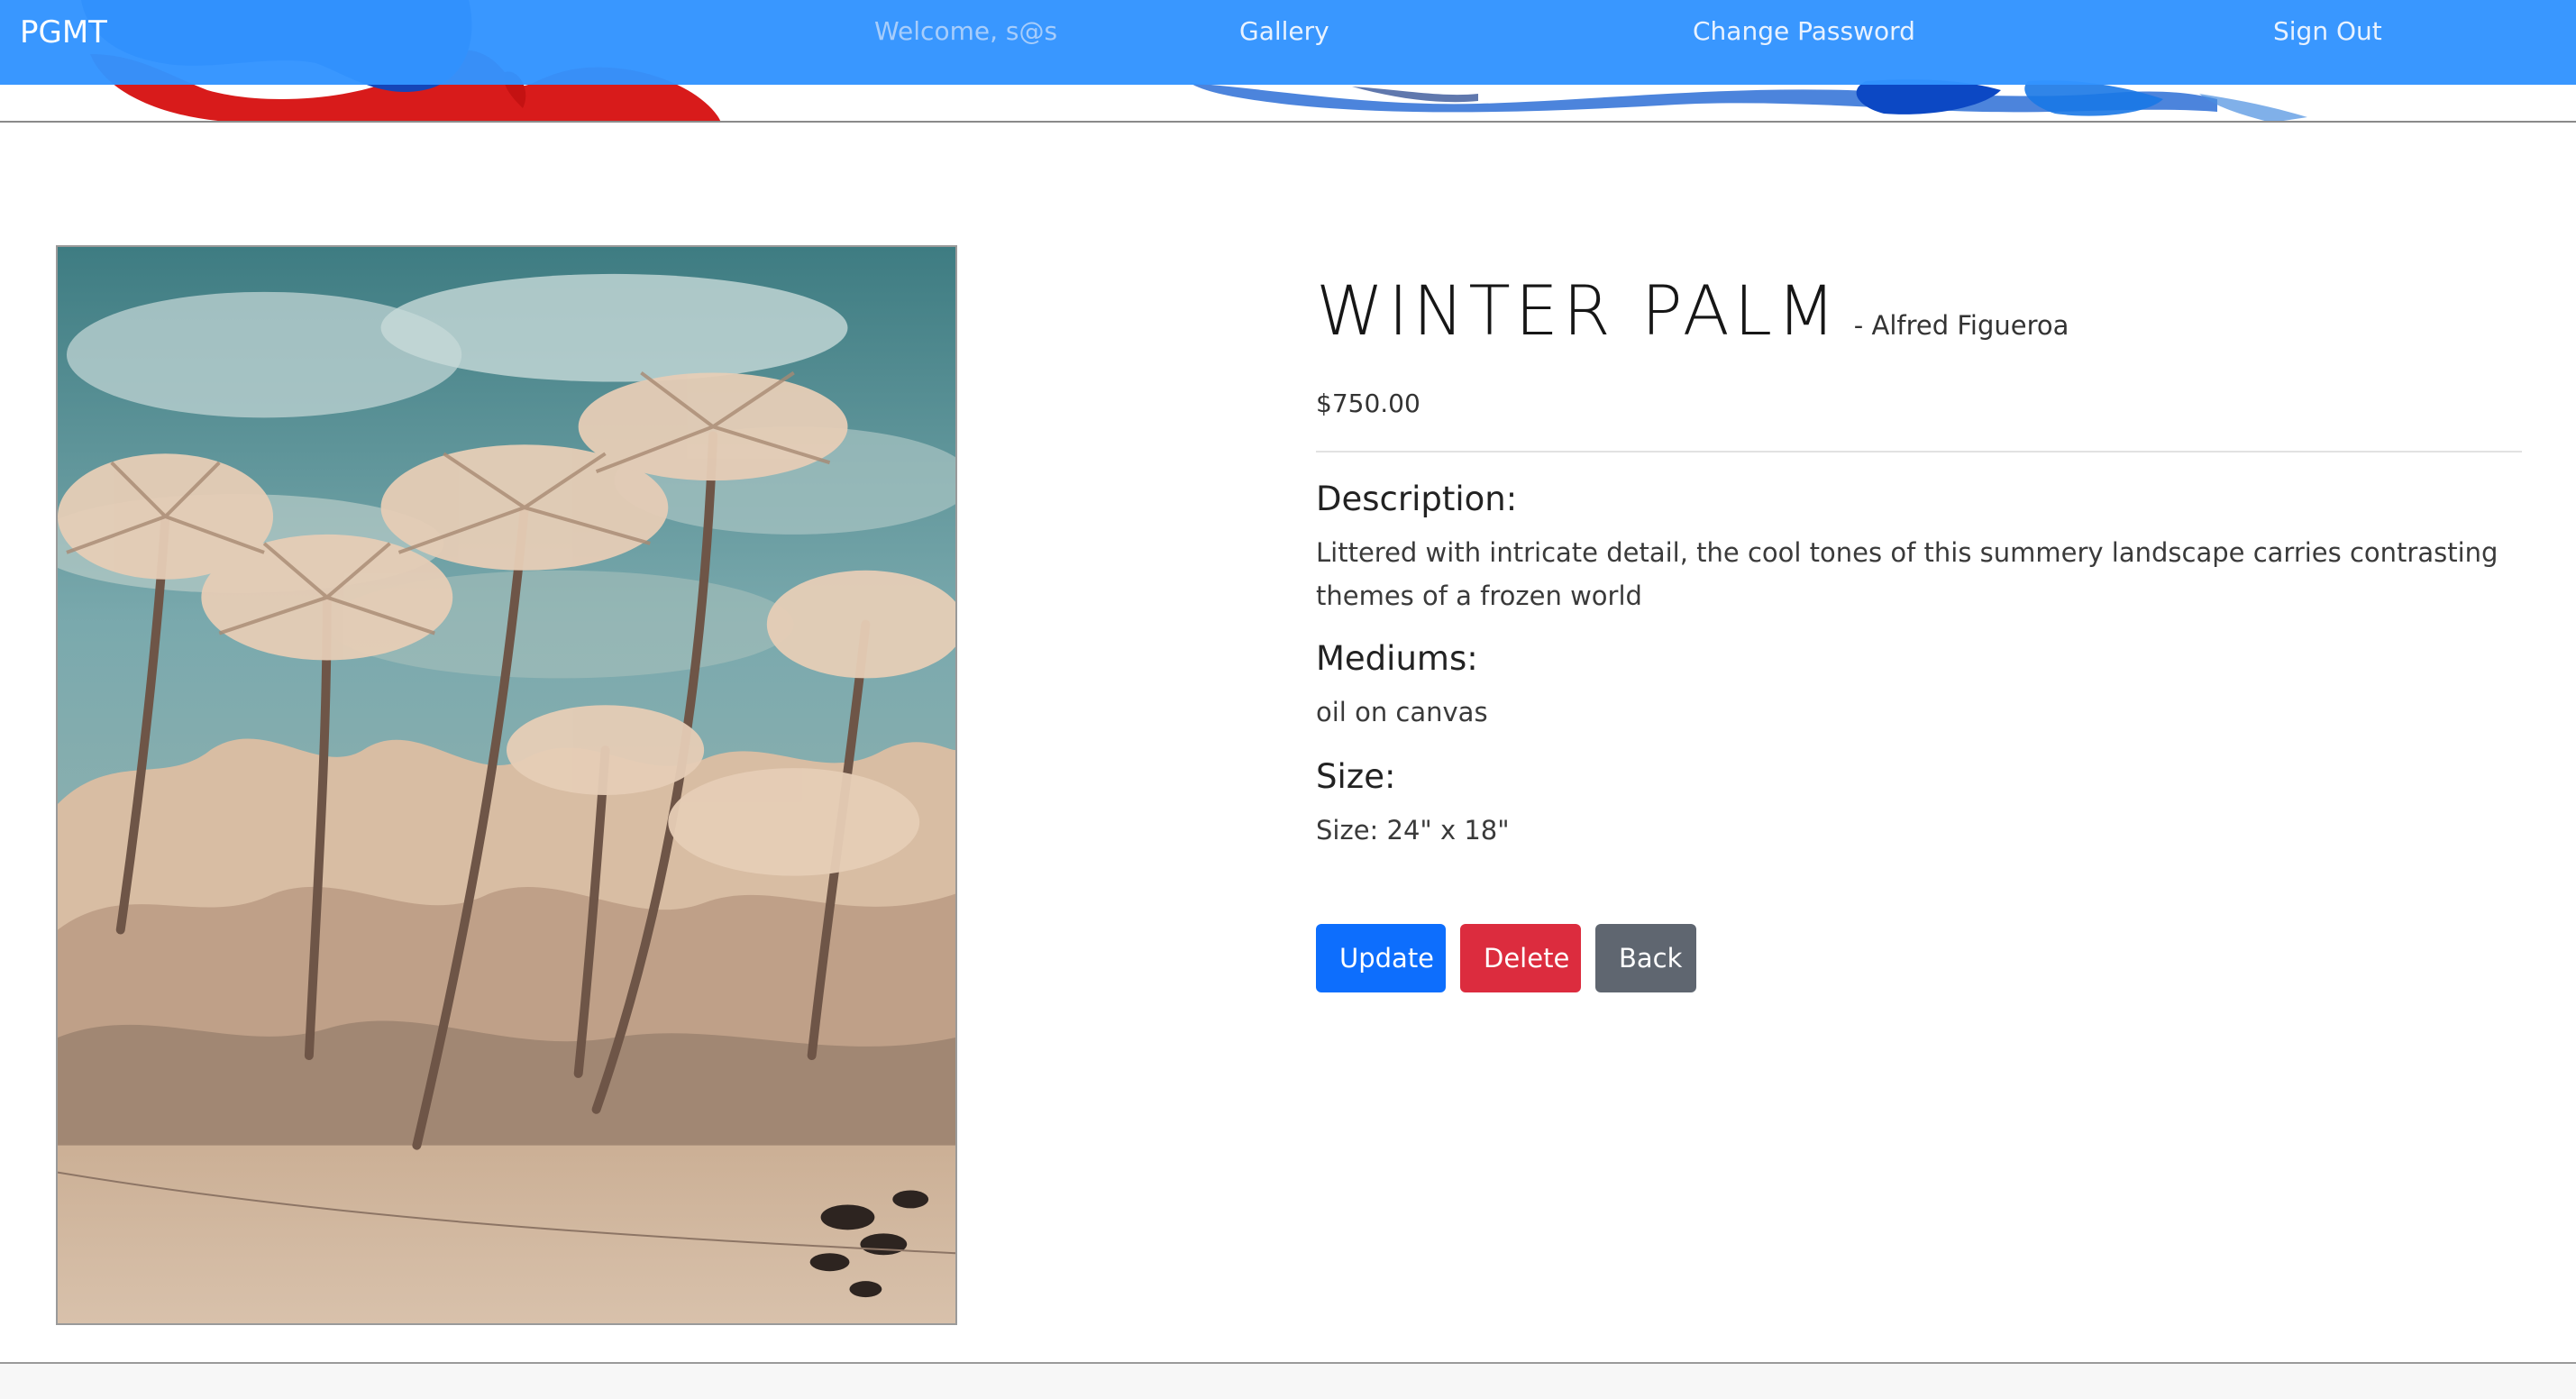 The height and width of the screenshot is (1399, 2576). I want to click on welcome-text: Welcome, s@s, so click(966, 31).